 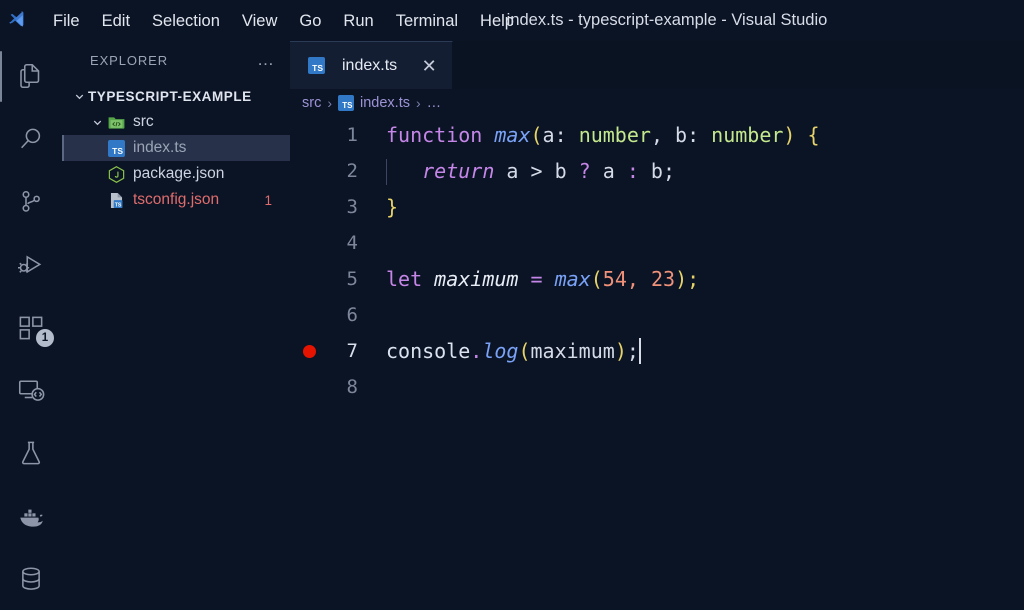 I want to click on tree-row-index-ts: TS index.ts, so click(x=176, y=148).